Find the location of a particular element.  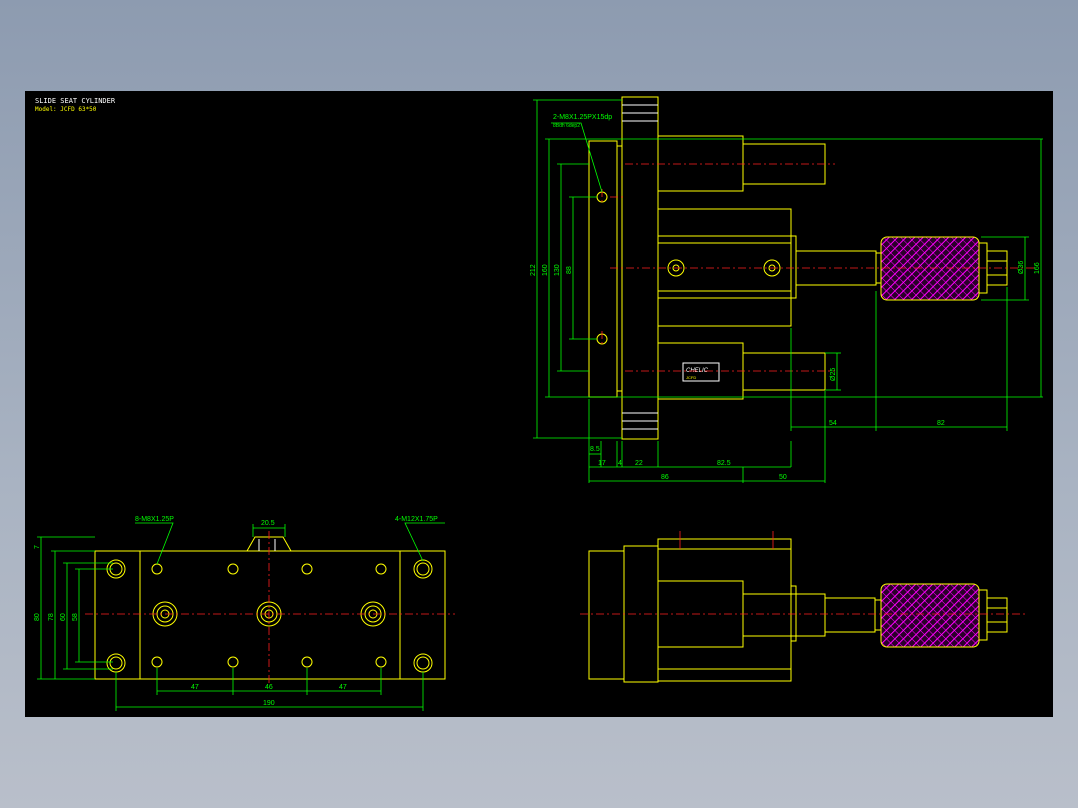

dim-8-5: 8.5 is located at coordinates (595, 449).